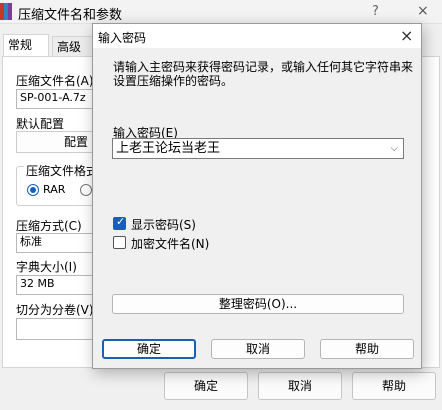 The height and width of the screenshot is (410, 442). I want to click on dialog-close-icon: ×, so click(406, 35).